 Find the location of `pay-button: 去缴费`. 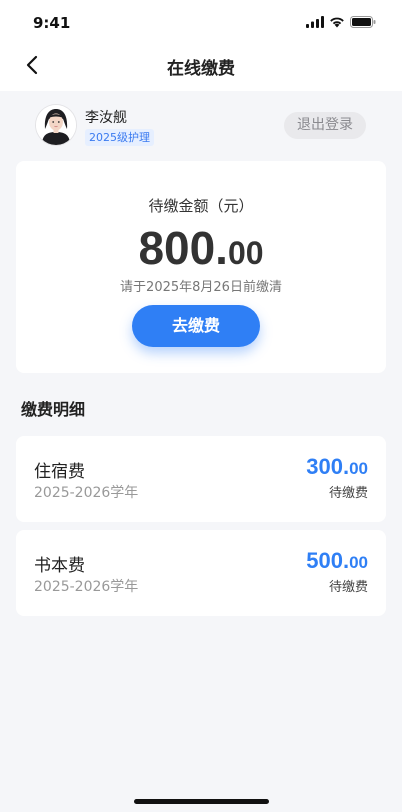

pay-button: 去缴费 is located at coordinates (196, 326).